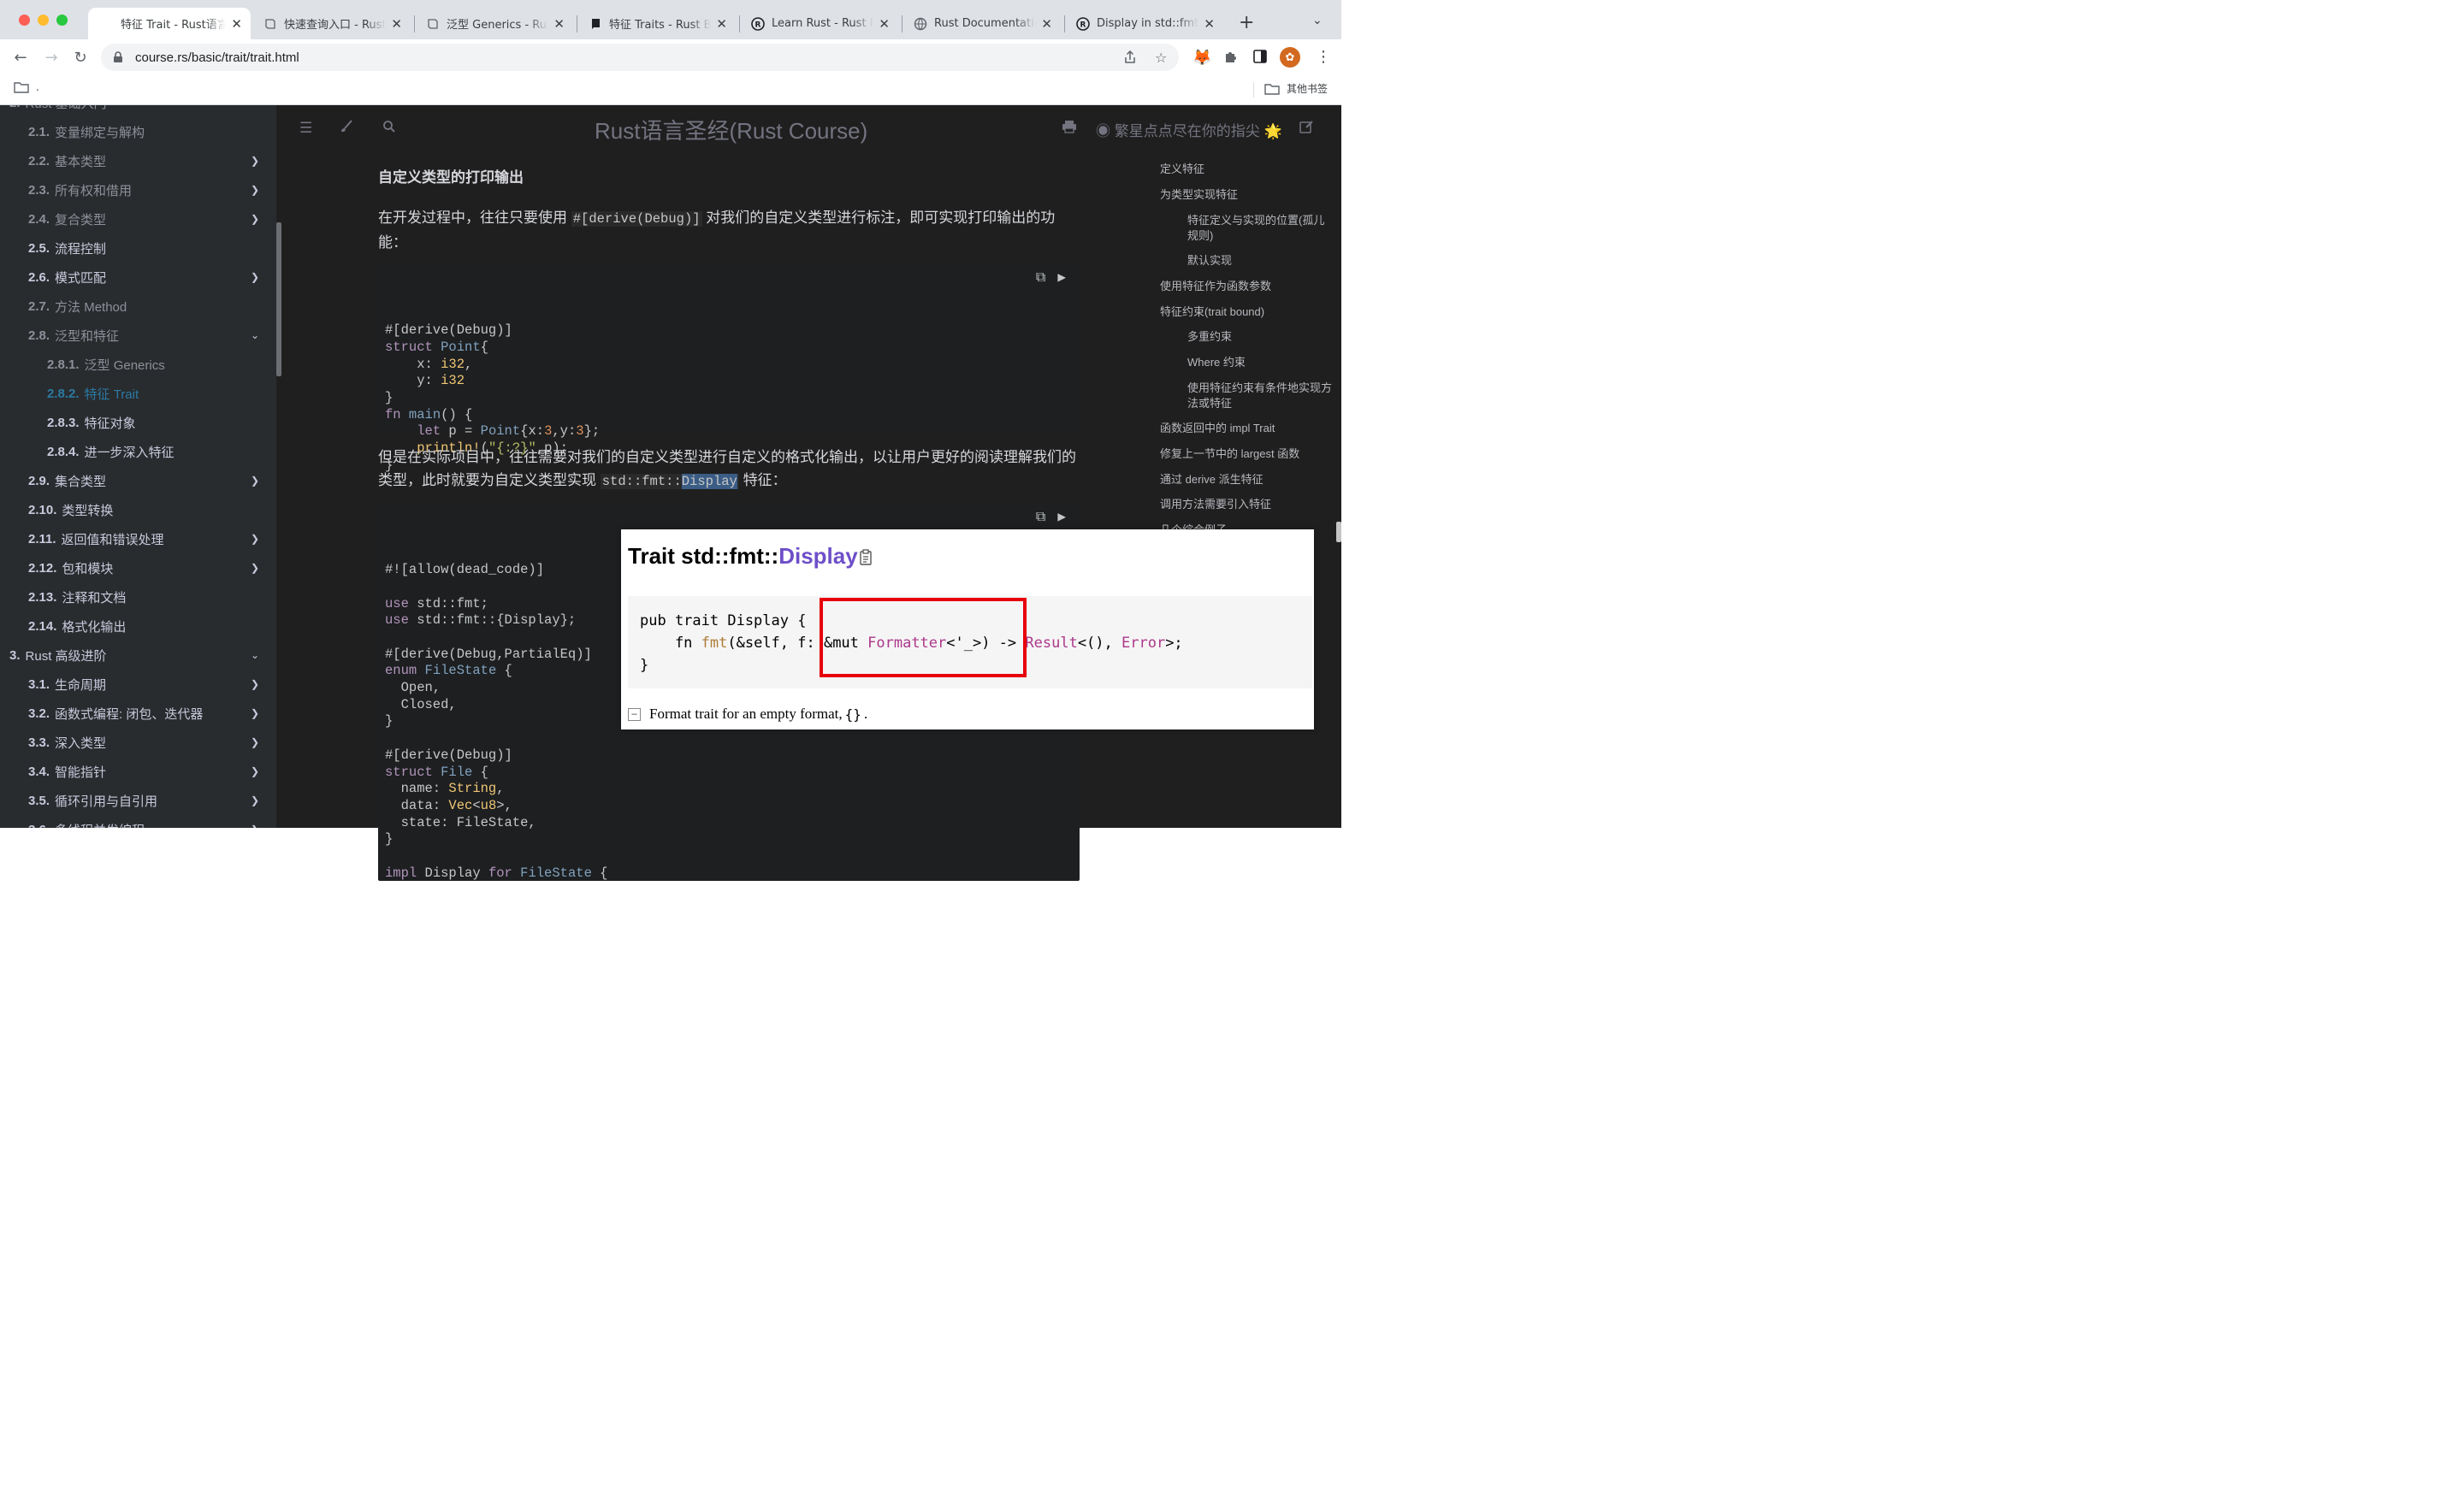 Image resolution: width=2450 pixels, height=1512 pixels. I want to click on back-arrow-icon: ←, so click(21, 57).